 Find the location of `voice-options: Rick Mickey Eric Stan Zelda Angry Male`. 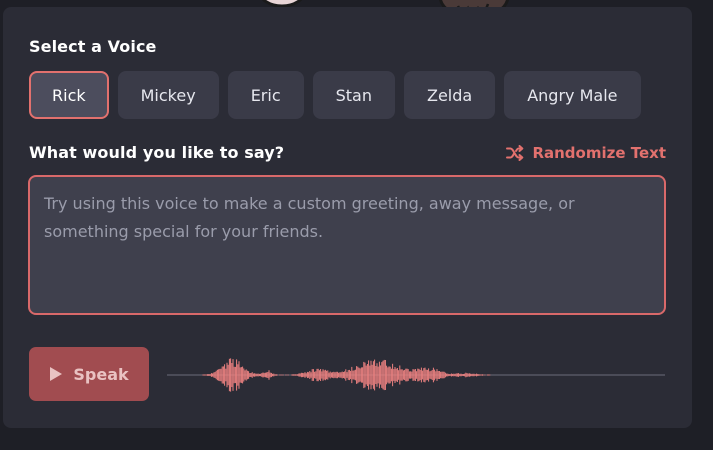

voice-options: Rick Mickey Eric Stan Zelda Angry Male is located at coordinates (335, 95).